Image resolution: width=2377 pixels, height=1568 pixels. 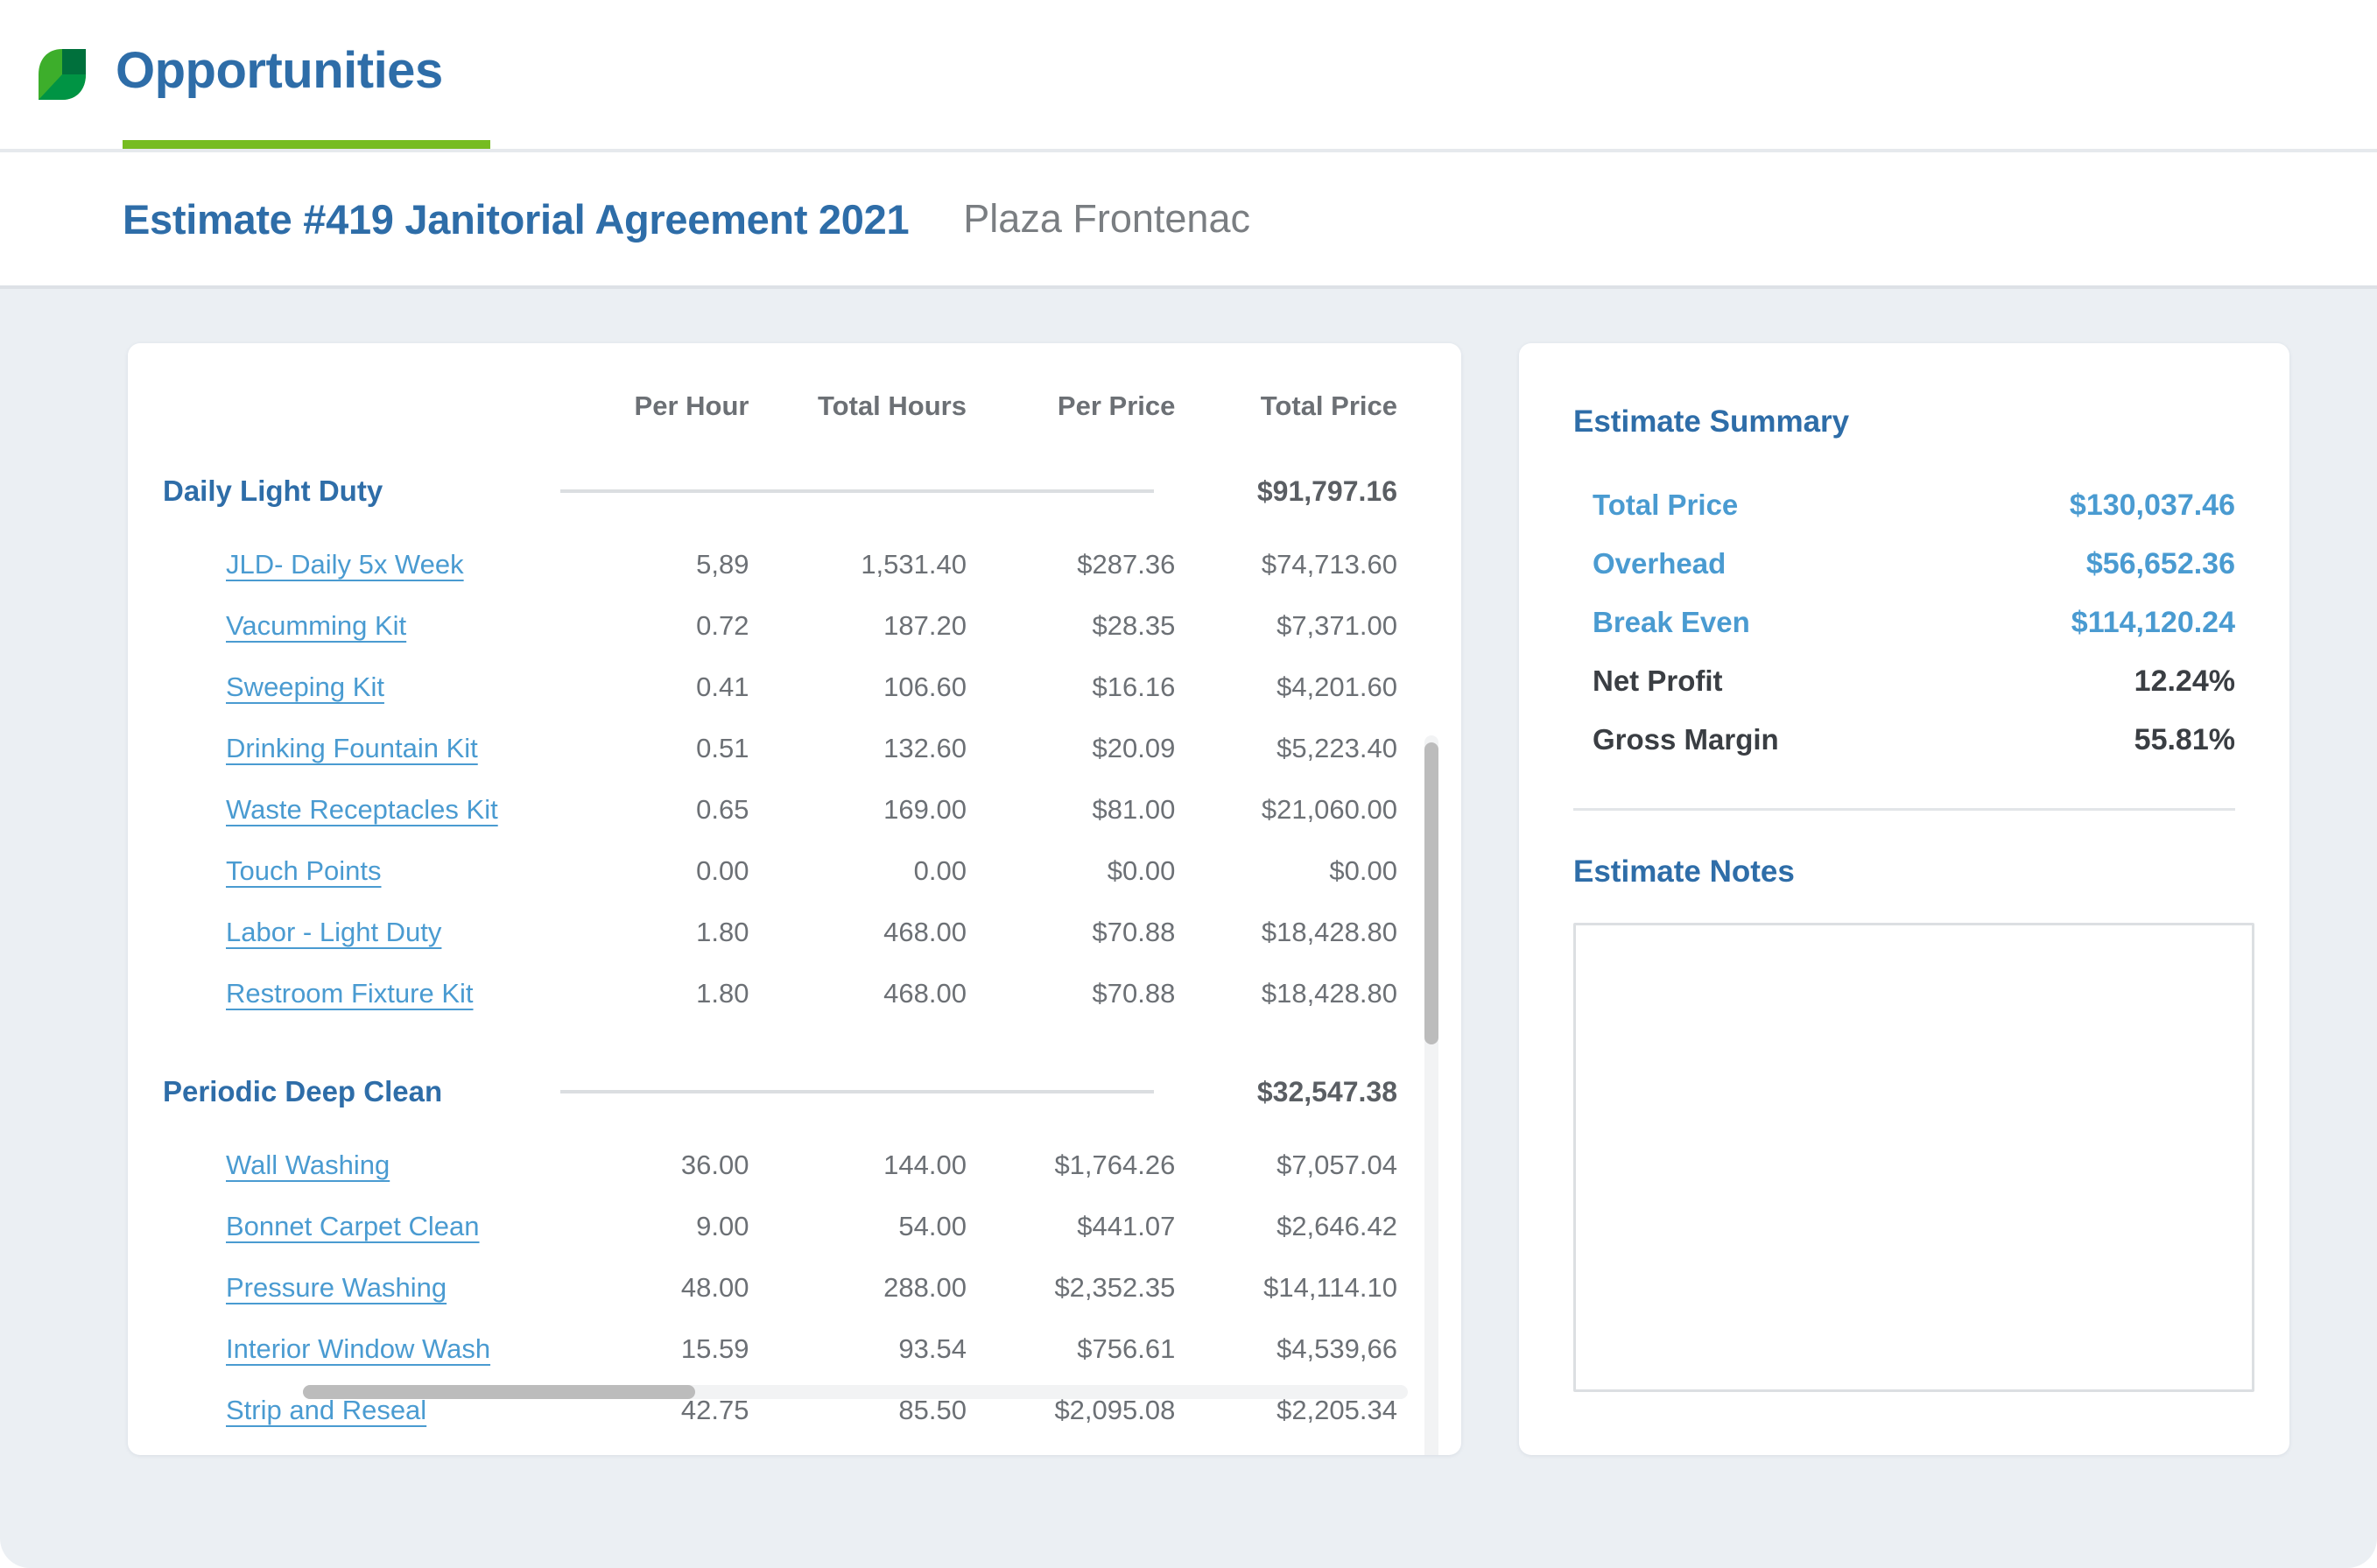 I want to click on line-item-link: Drinking Fountain Kit, so click(x=320, y=749).